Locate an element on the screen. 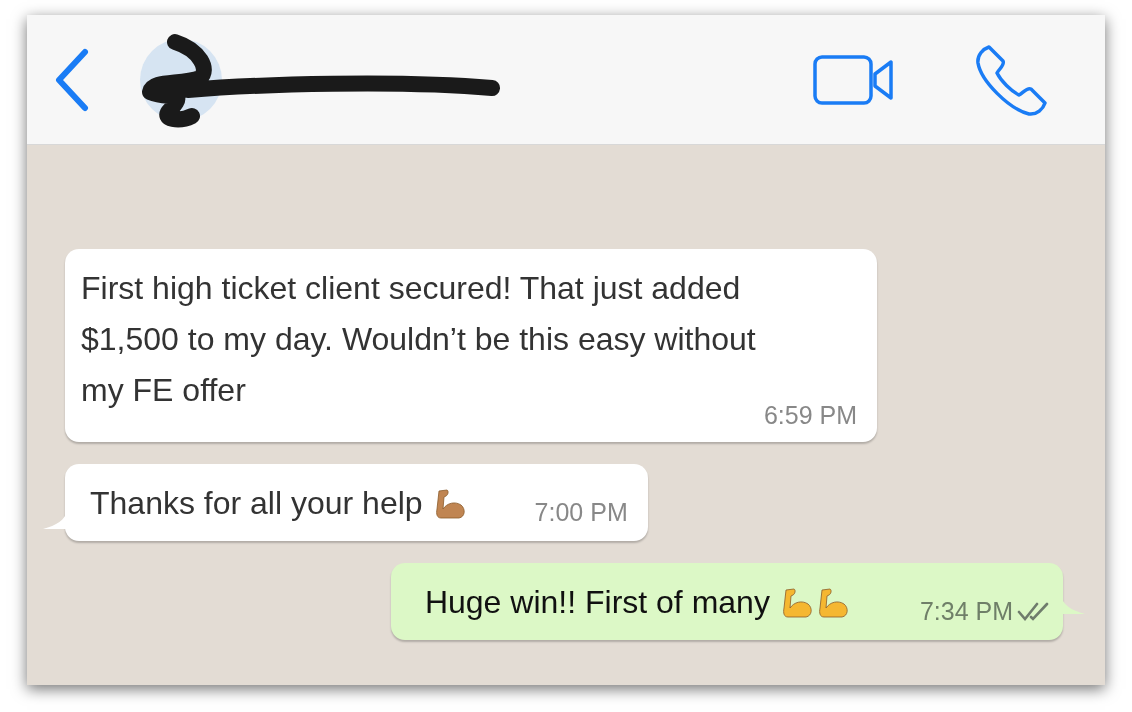 The width and height of the screenshot is (1132, 712). message-text: First high ticket client secured! That just added $1,500 to my day. Wouldn’t be this easy without my FE offer is located at coordinates (418, 339).